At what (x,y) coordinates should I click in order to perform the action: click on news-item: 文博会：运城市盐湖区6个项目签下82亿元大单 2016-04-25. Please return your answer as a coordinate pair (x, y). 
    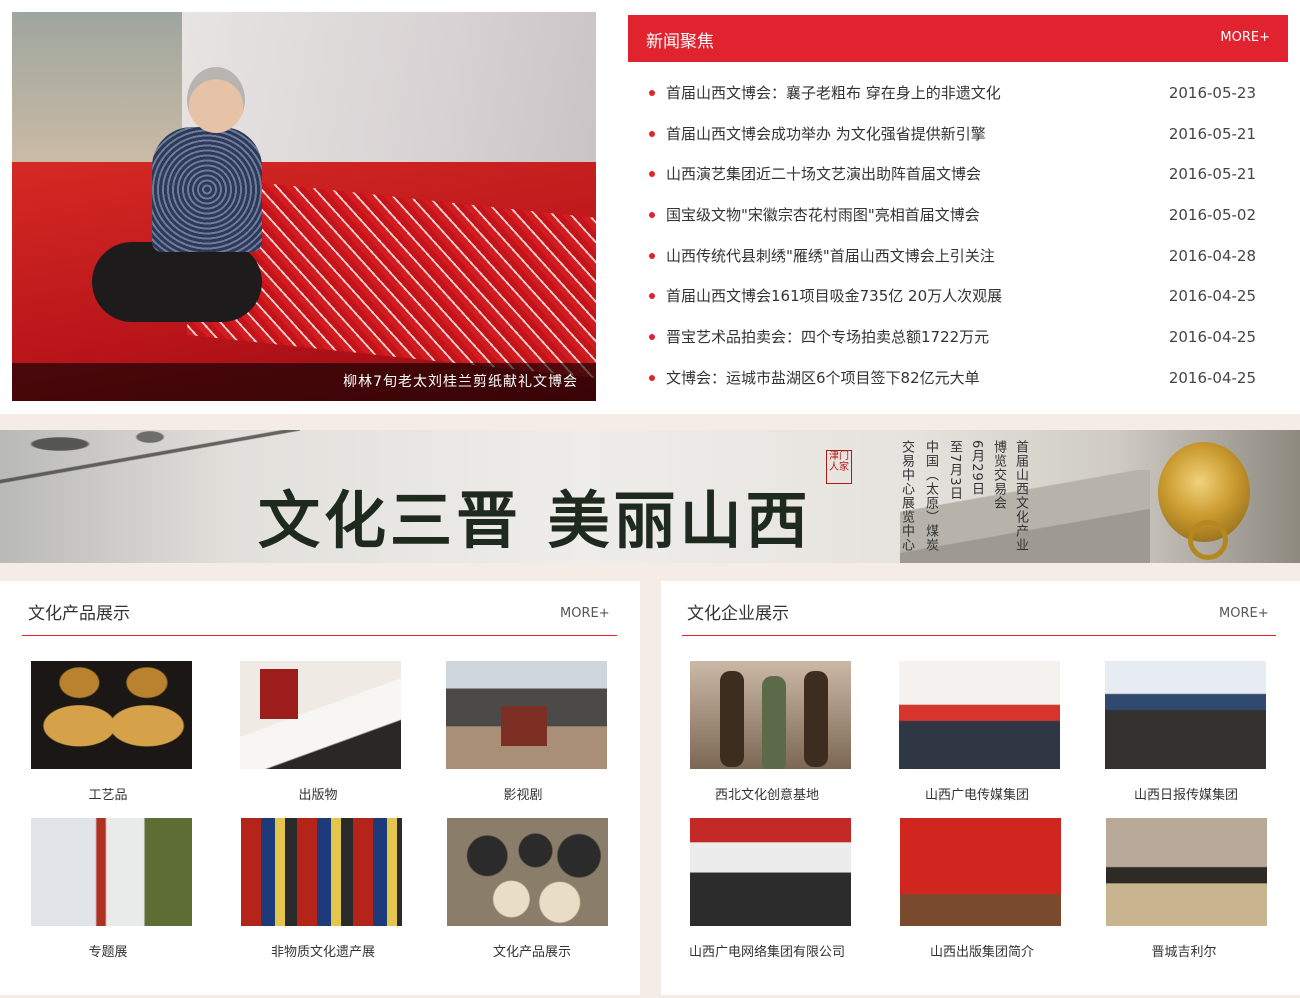
    Looking at the image, I should click on (958, 380).